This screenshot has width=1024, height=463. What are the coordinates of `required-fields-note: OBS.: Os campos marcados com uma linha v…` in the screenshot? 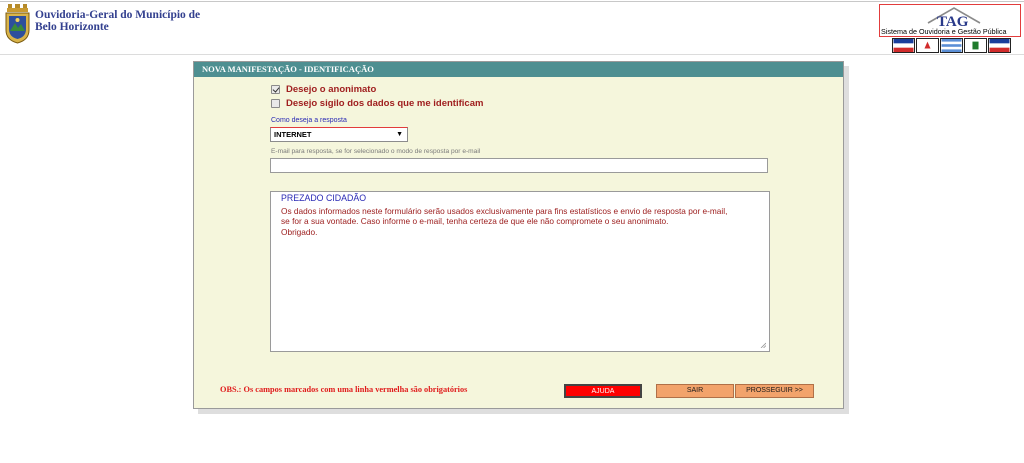 It's located at (344, 389).